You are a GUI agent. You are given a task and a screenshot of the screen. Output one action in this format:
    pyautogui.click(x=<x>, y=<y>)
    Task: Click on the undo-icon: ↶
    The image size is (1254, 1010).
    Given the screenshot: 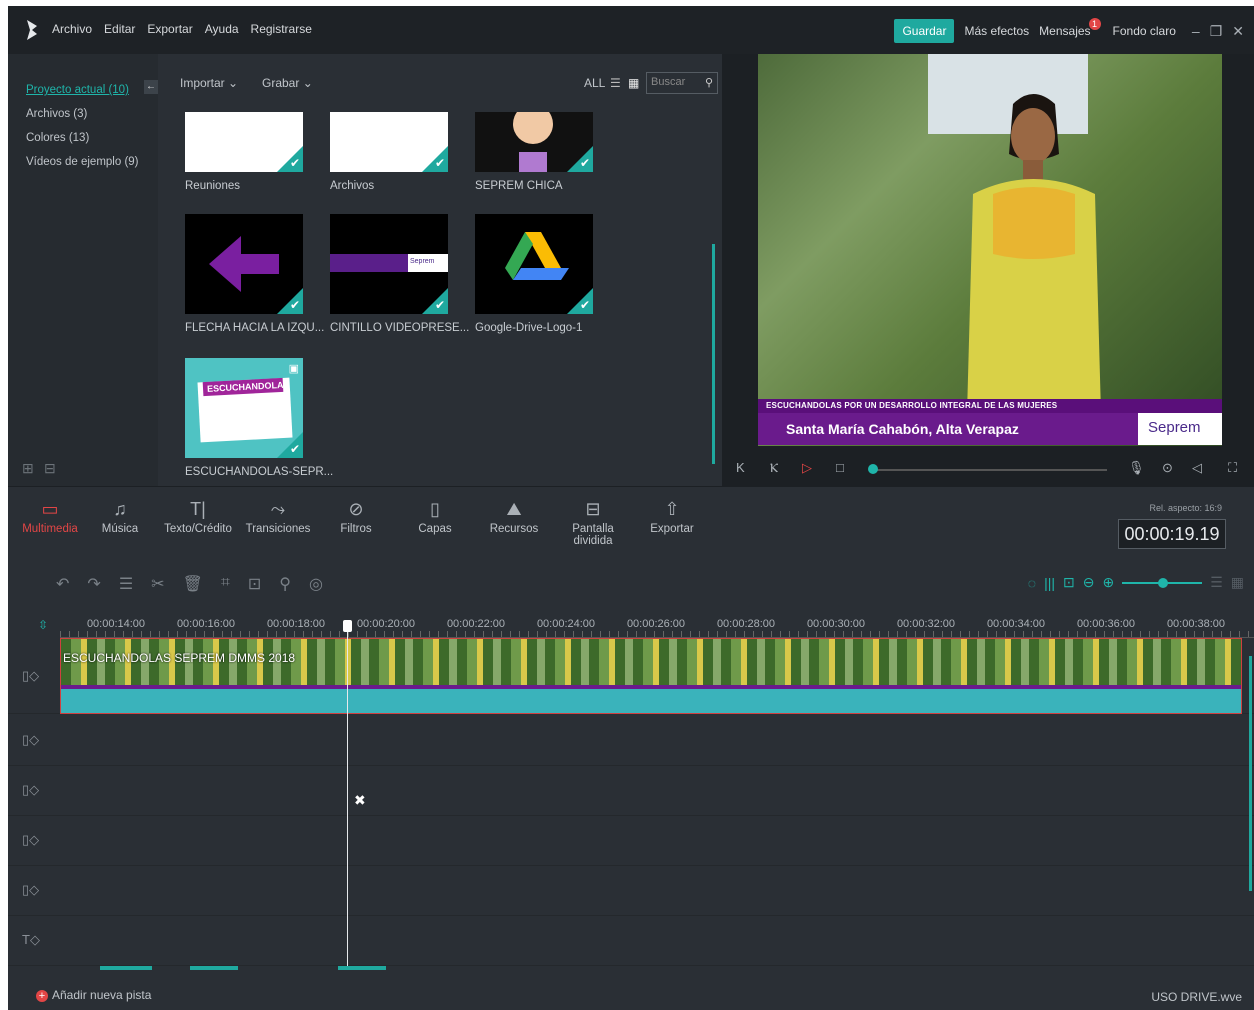 What is the action you would take?
    pyautogui.click(x=62, y=584)
    